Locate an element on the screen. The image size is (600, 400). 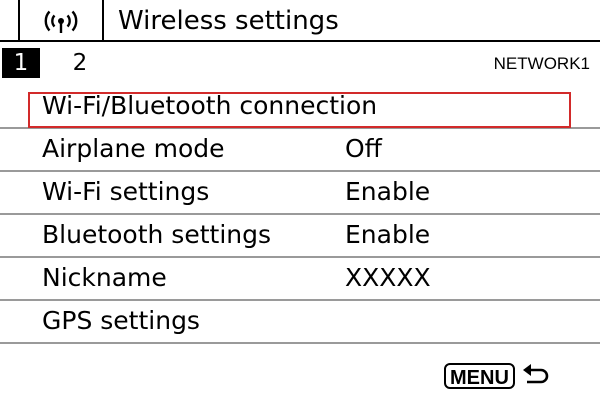
menu-item-label: Bluetooth settings is located at coordinates (157, 234).